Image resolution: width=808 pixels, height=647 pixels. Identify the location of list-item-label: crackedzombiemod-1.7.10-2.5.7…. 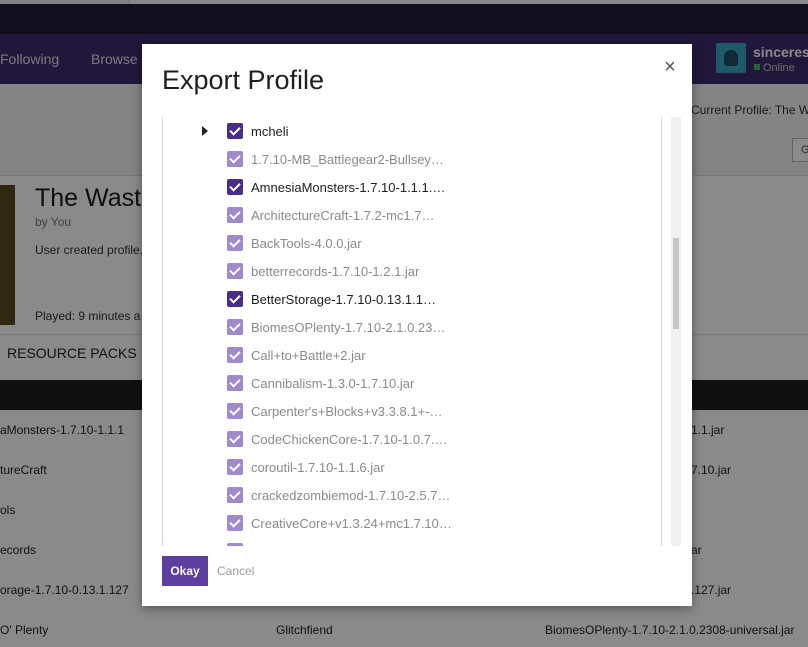
(351, 495).